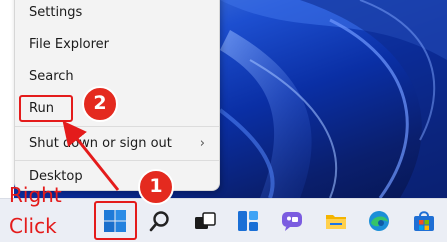  What do you see at coordinates (100, 104) in the screenshot?
I see `step-2-badge: 2` at bounding box center [100, 104].